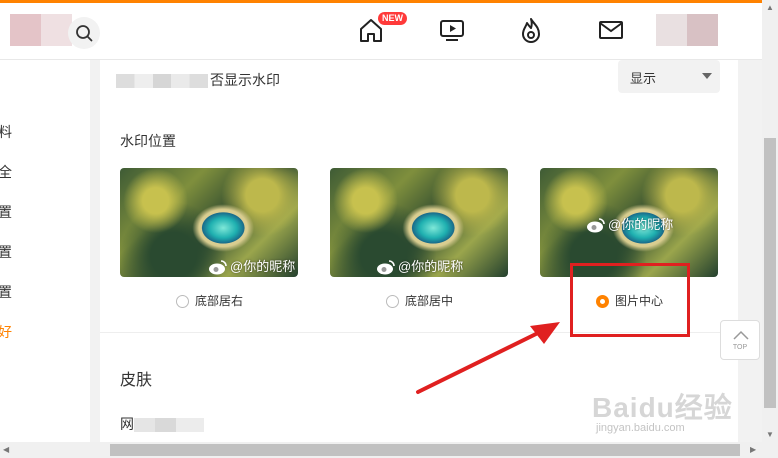 Image resolution: width=778 pixels, height=458 pixels. I want to click on vertical-scrollbar: ▲ ▼, so click(770, 221).